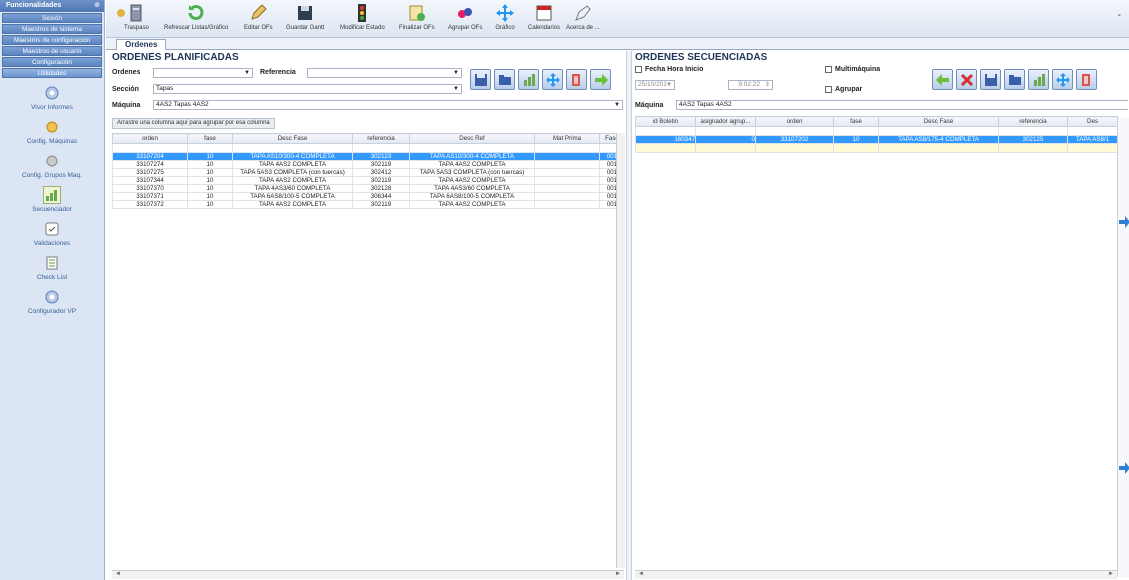  Describe the element at coordinates (52, 40) in the screenshot. I see `nav-btn-maestros-configuracion: Maestros de configuración` at that location.